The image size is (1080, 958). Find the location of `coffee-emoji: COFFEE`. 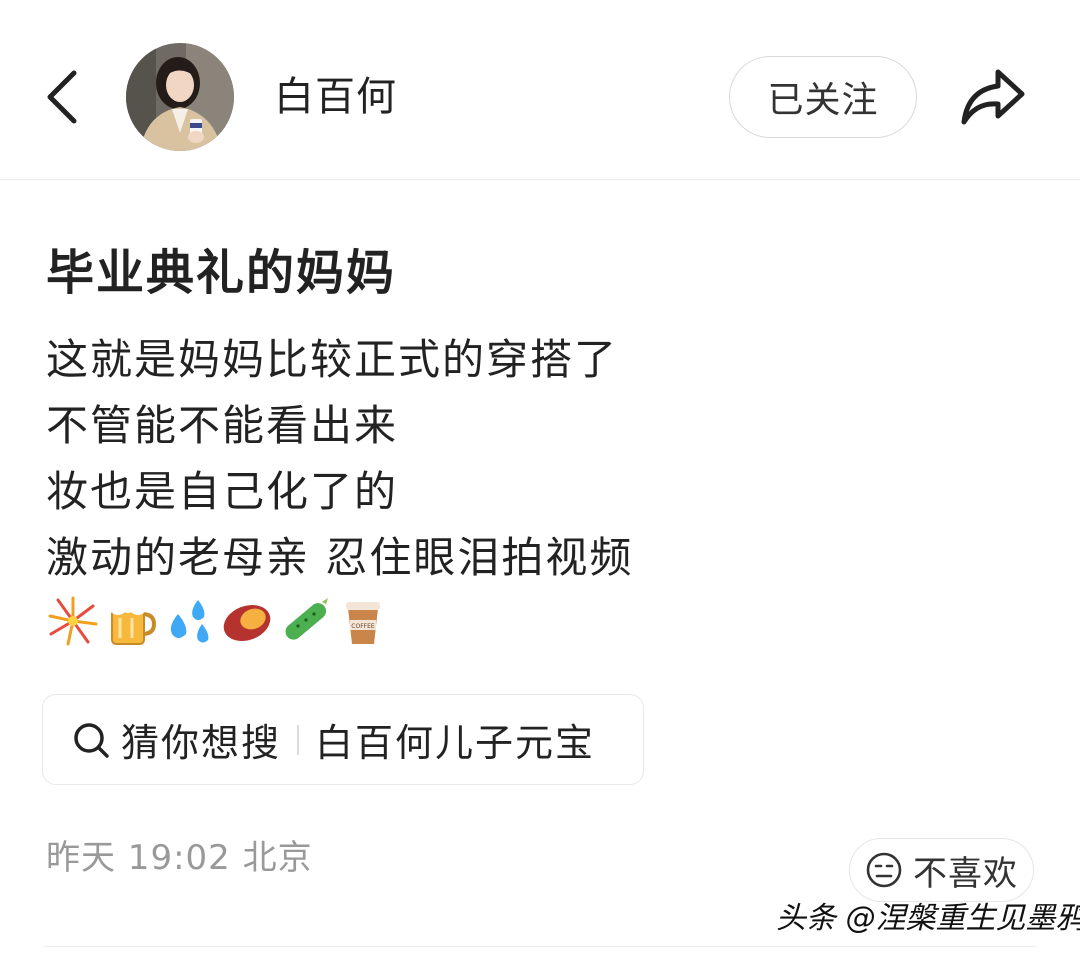

coffee-emoji: COFFEE is located at coordinates (363, 623).